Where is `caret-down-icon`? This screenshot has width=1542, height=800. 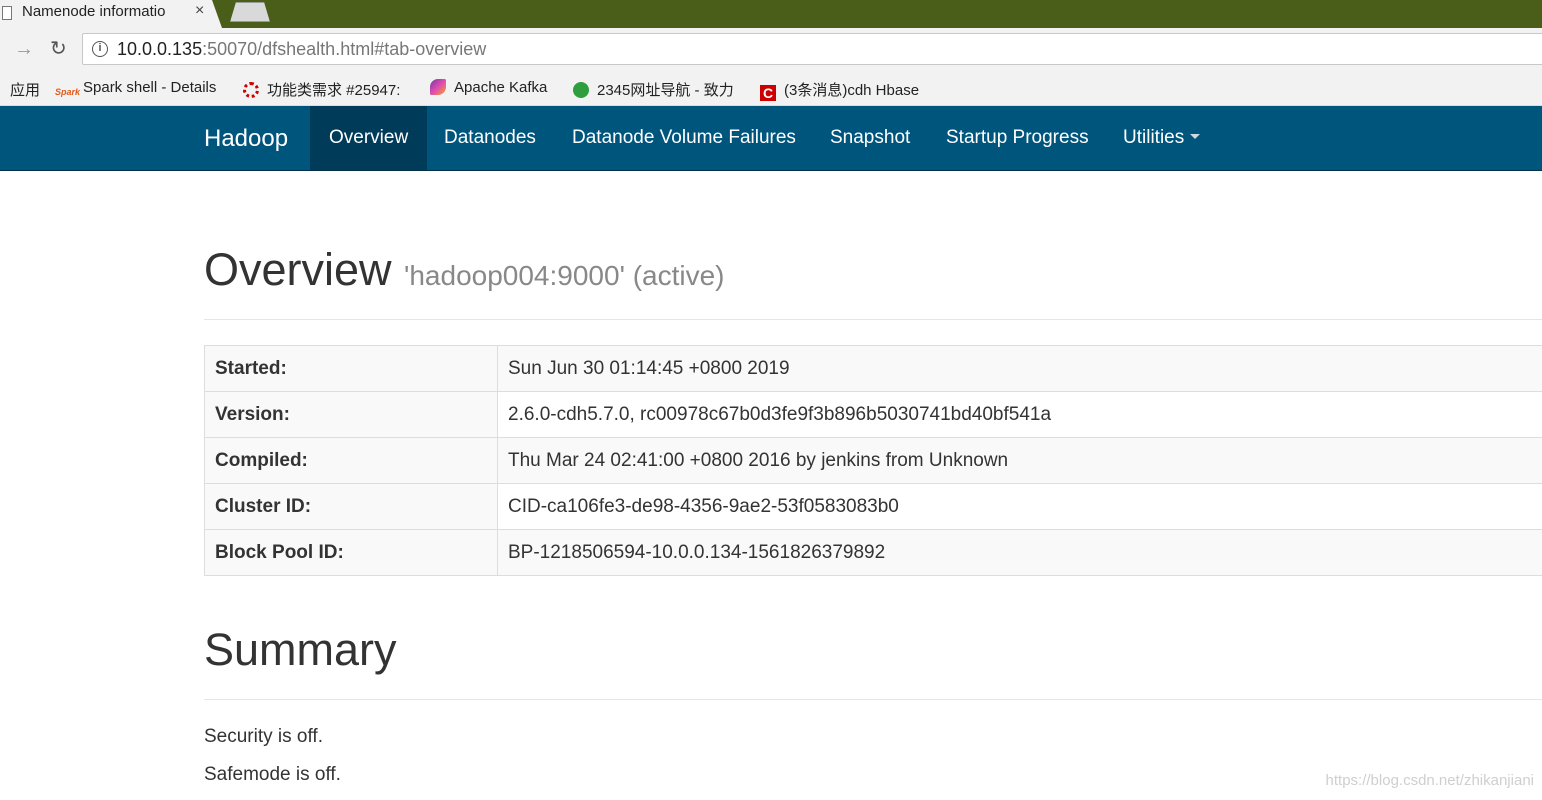 caret-down-icon is located at coordinates (1195, 136).